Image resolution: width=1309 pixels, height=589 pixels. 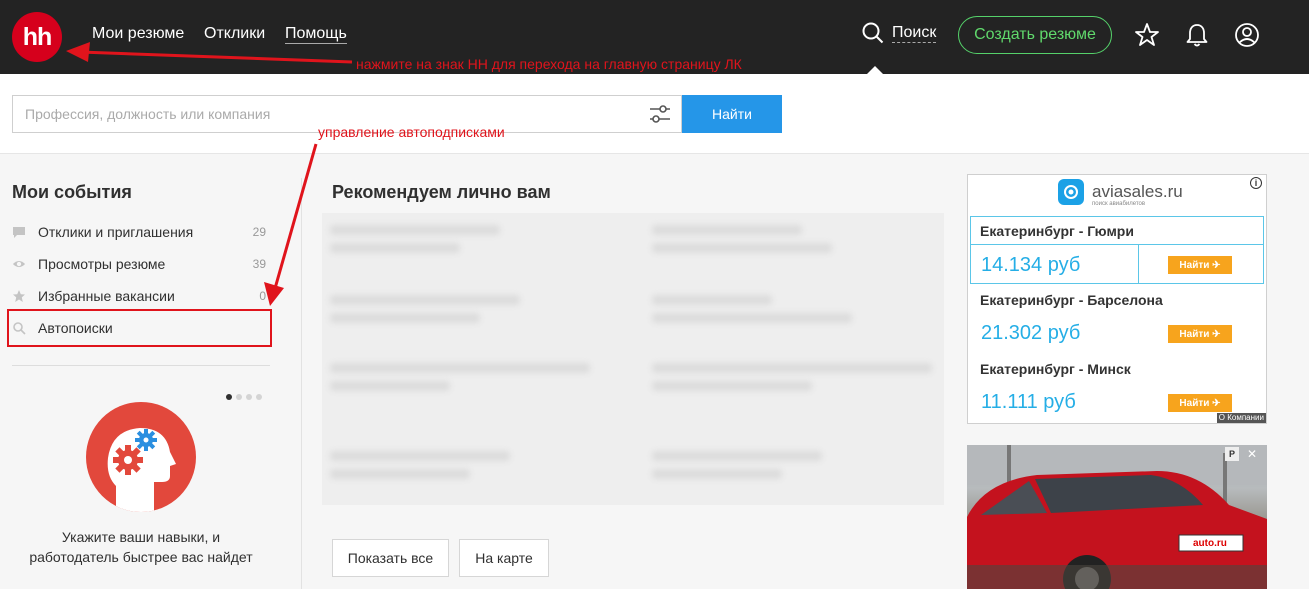 I want to click on header-search-link: Поиск, so click(x=899, y=33).